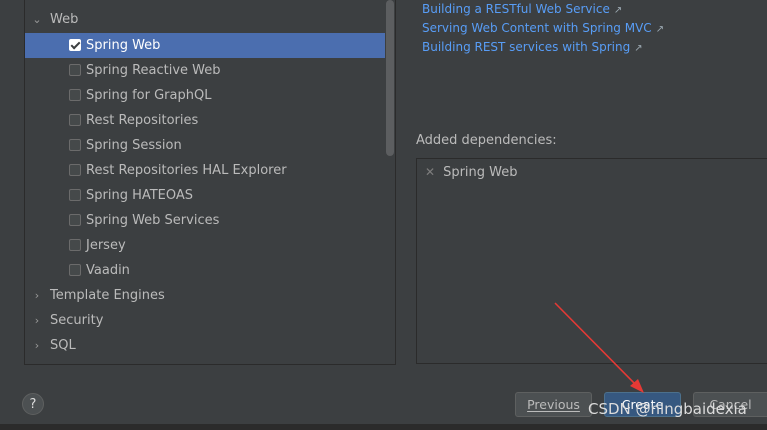 The height and width of the screenshot is (430, 767). What do you see at coordinates (205, 345) in the screenshot?
I see `tree-group-sql: › SQL` at bounding box center [205, 345].